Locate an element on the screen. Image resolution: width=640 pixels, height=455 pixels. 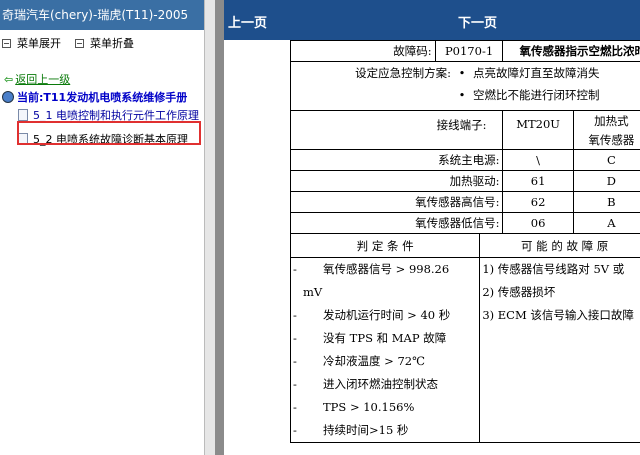
condition-item: 没有 TPS 和 MAP 故障 is located at coordinates (385, 338).